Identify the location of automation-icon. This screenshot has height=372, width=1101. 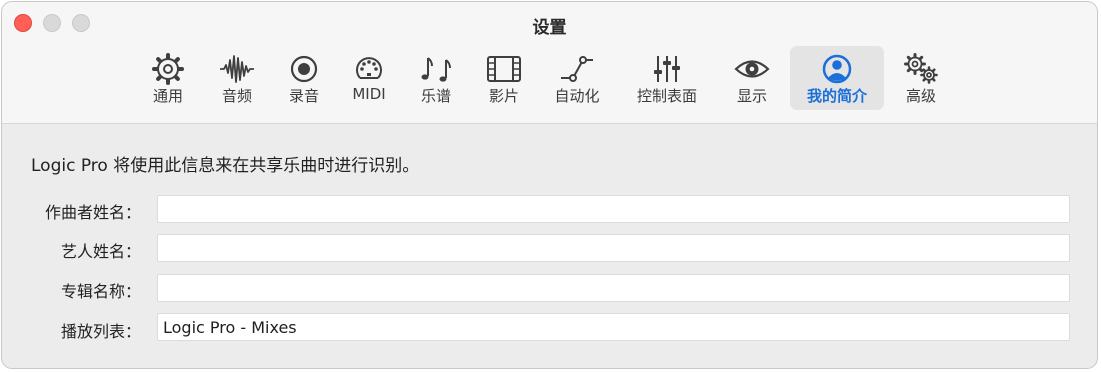
(577, 69).